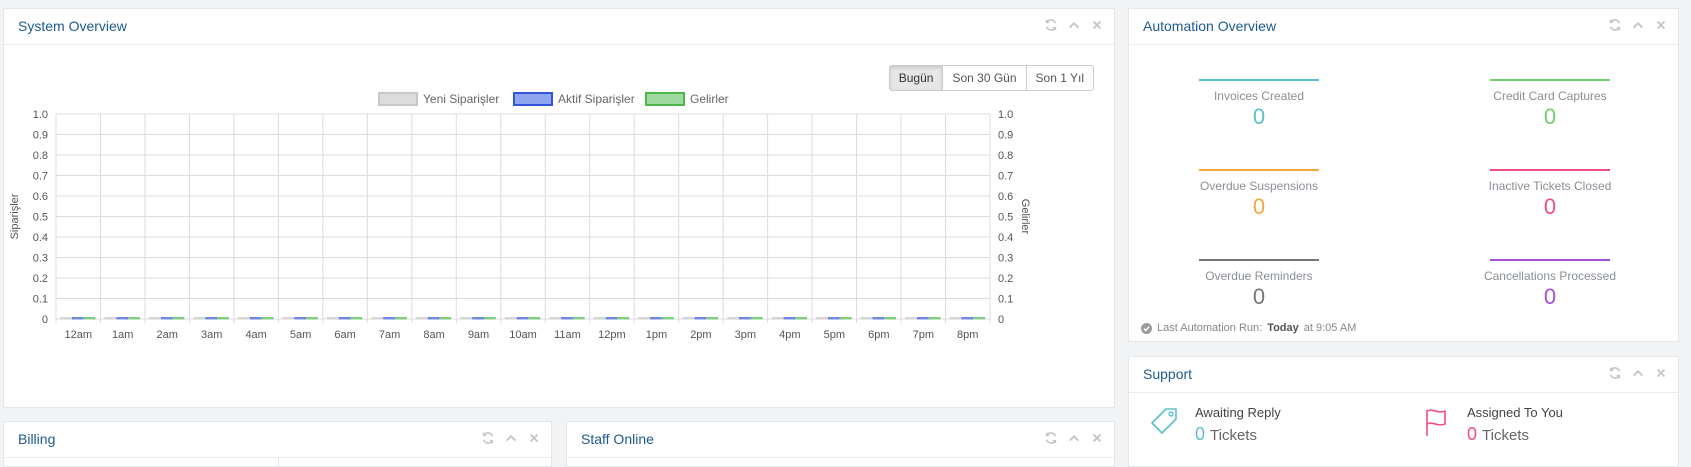 This screenshot has height=467, width=1691. What do you see at coordinates (40, 115) in the screenshot?
I see `y-tick-left: 1.0` at bounding box center [40, 115].